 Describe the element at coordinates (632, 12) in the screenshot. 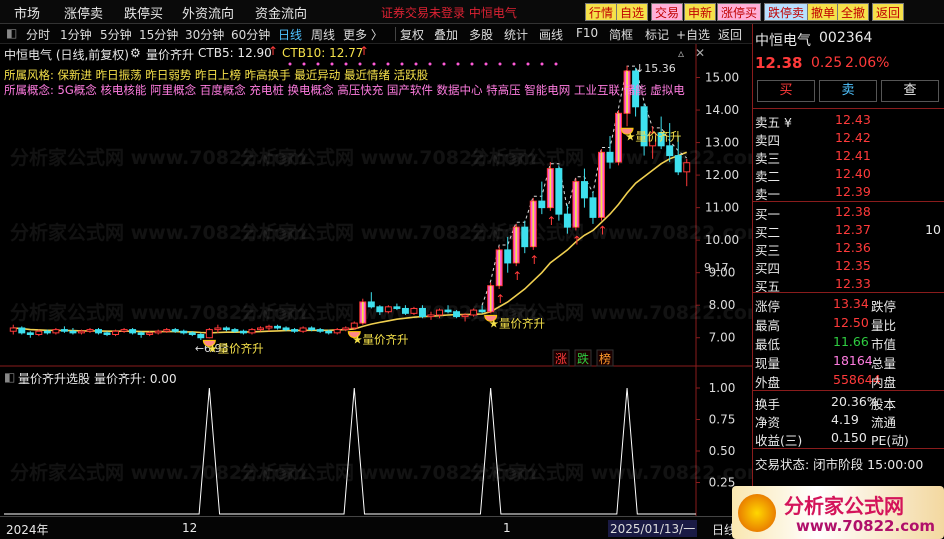

I see `quick-button-1: 自选` at that location.